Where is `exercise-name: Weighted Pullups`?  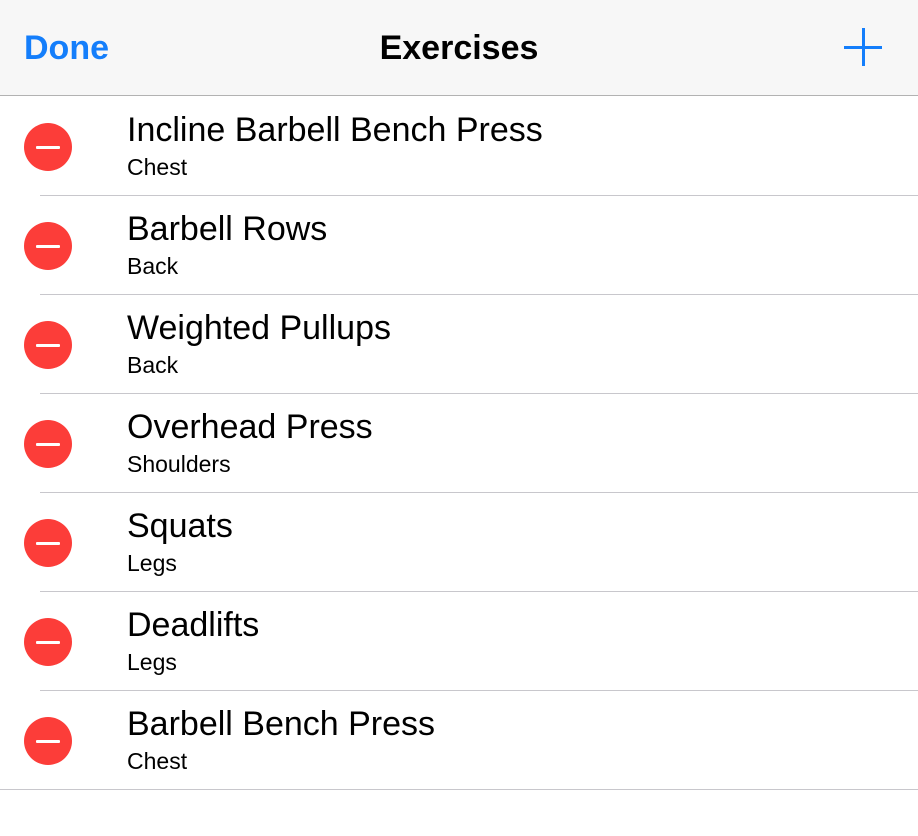
exercise-name: Weighted Pullups is located at coordinates (259, 328).